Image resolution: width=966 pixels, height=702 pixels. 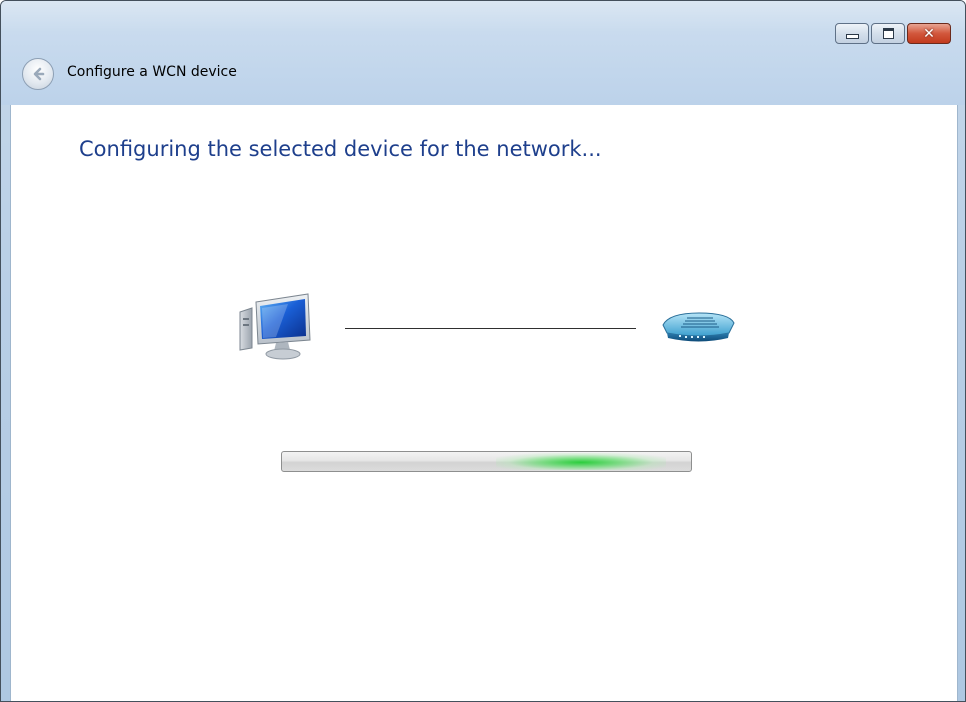 I want to click on progress-marquee-glow, so click(x=580, y=461).